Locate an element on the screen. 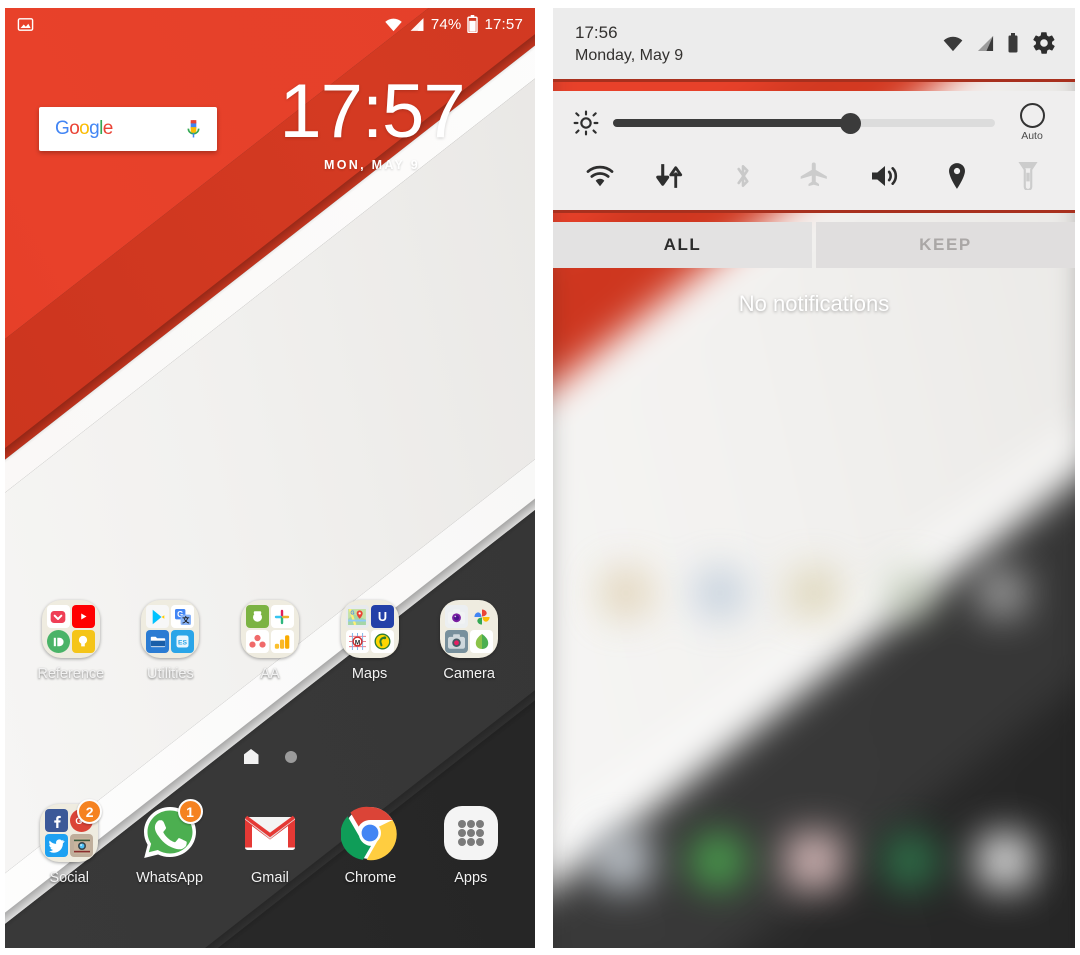 The image size is (1080, 955). app-label: WhatsApp is located at coordinates (170, 878).